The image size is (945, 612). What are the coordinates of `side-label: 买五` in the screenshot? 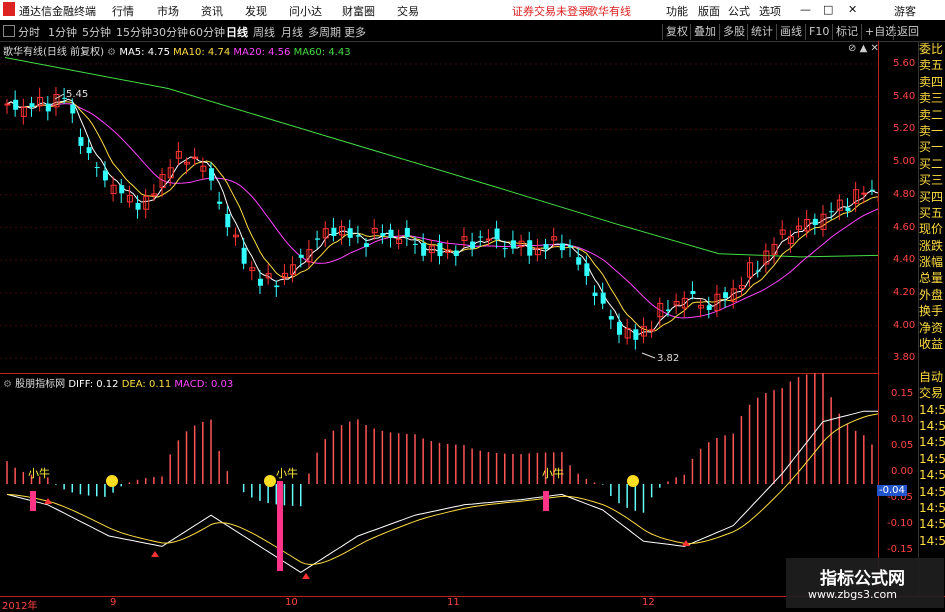 It's located at (932, 213).